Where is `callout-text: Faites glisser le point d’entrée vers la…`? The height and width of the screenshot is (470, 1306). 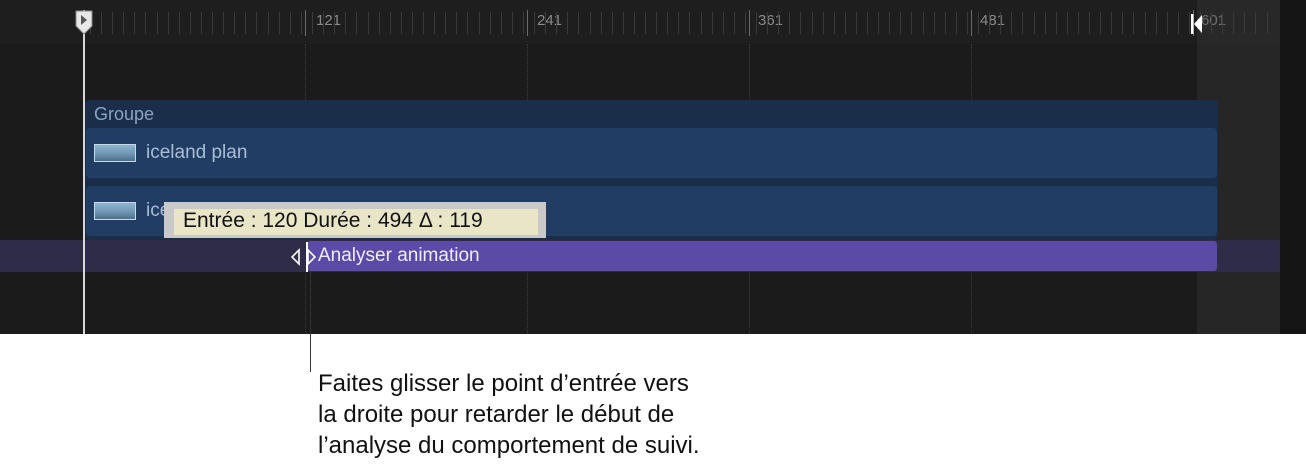 callout-text: Faites glisser le point d’entrée vers la… is located at coordinates (509, 414).